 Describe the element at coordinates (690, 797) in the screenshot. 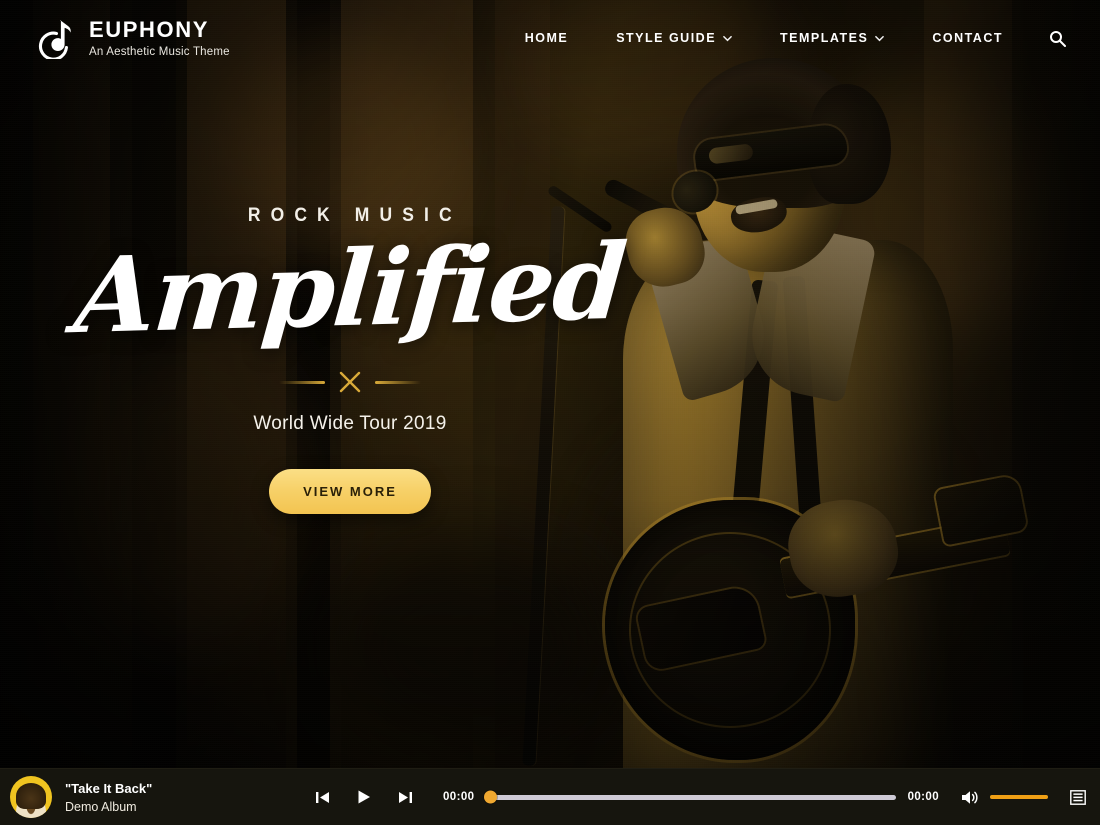

I see `progress-slider` at that location.